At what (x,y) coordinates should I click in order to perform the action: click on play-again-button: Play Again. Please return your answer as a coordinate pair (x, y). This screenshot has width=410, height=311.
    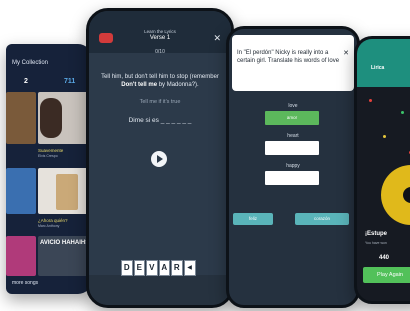
    Looking at the image, I should click on (386, 275).